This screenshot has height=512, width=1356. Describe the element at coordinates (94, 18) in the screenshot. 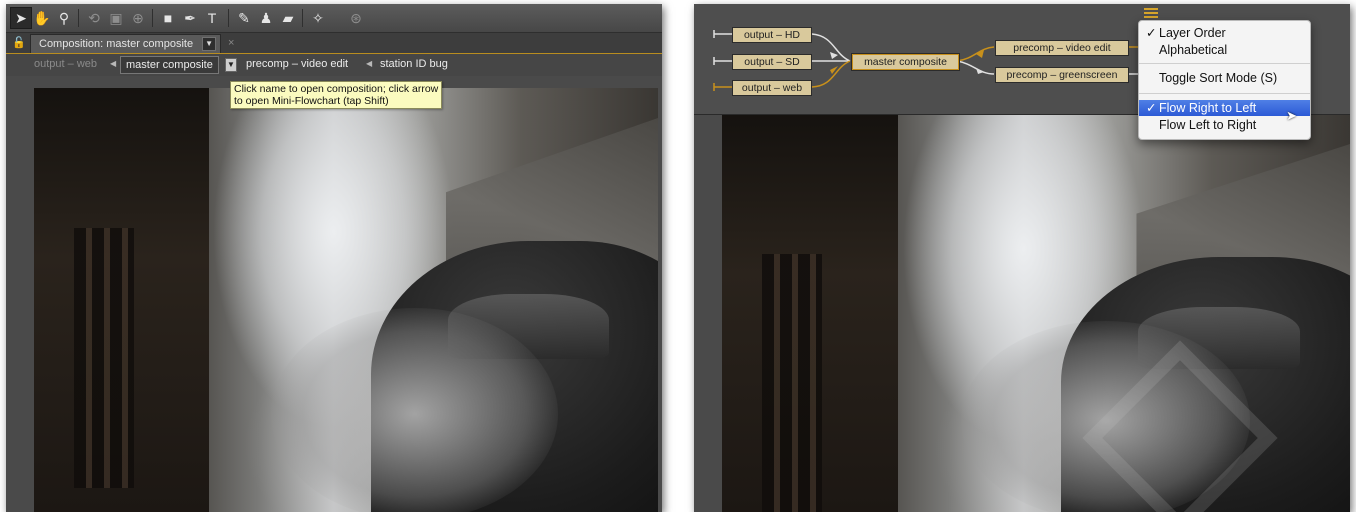

I see `rotate-tool-icon: ⟲` at that location.